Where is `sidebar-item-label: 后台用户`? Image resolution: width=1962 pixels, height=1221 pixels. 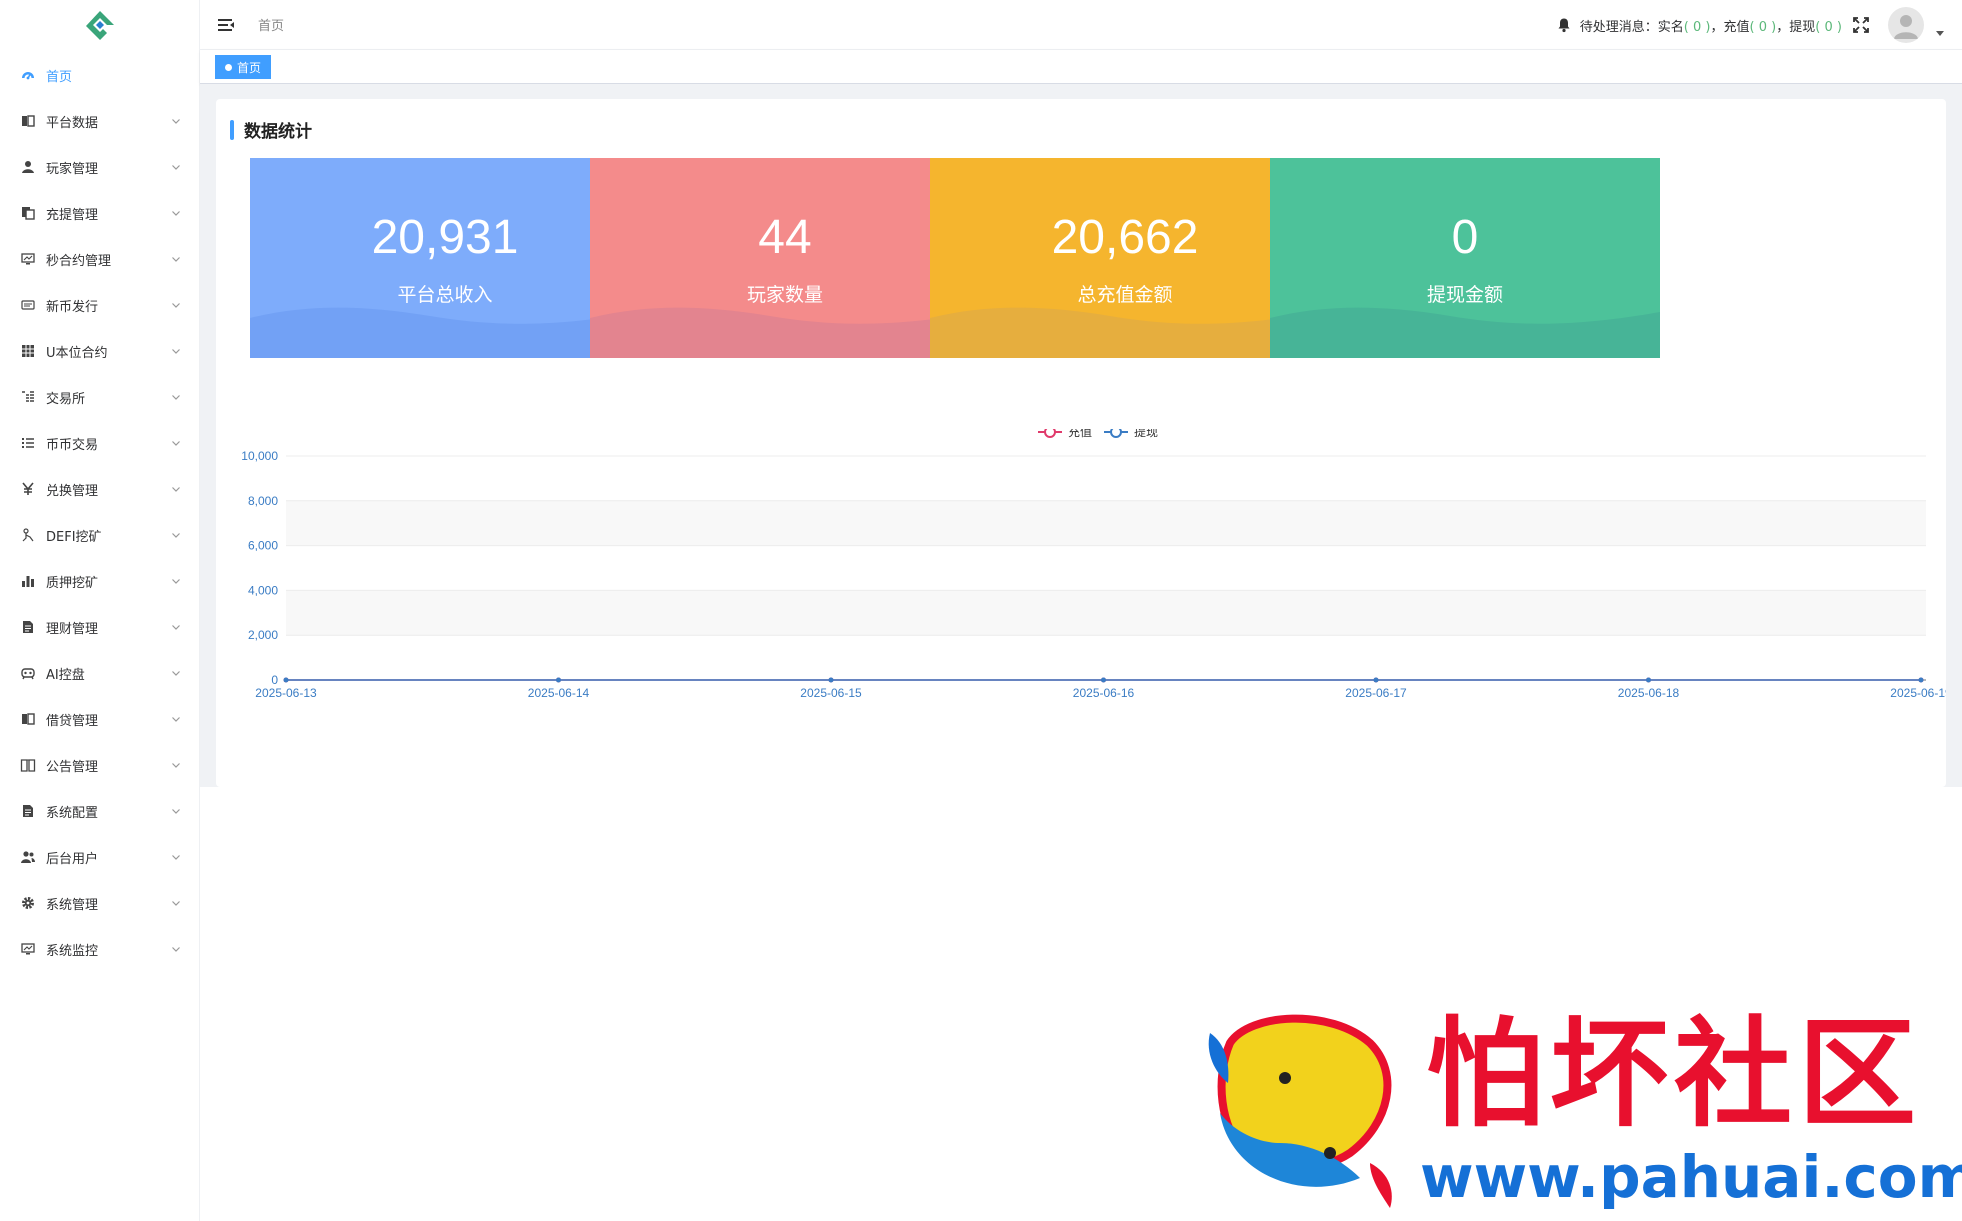
sidebar-item-label: 后台用户 is located at coordinates (72, 859).